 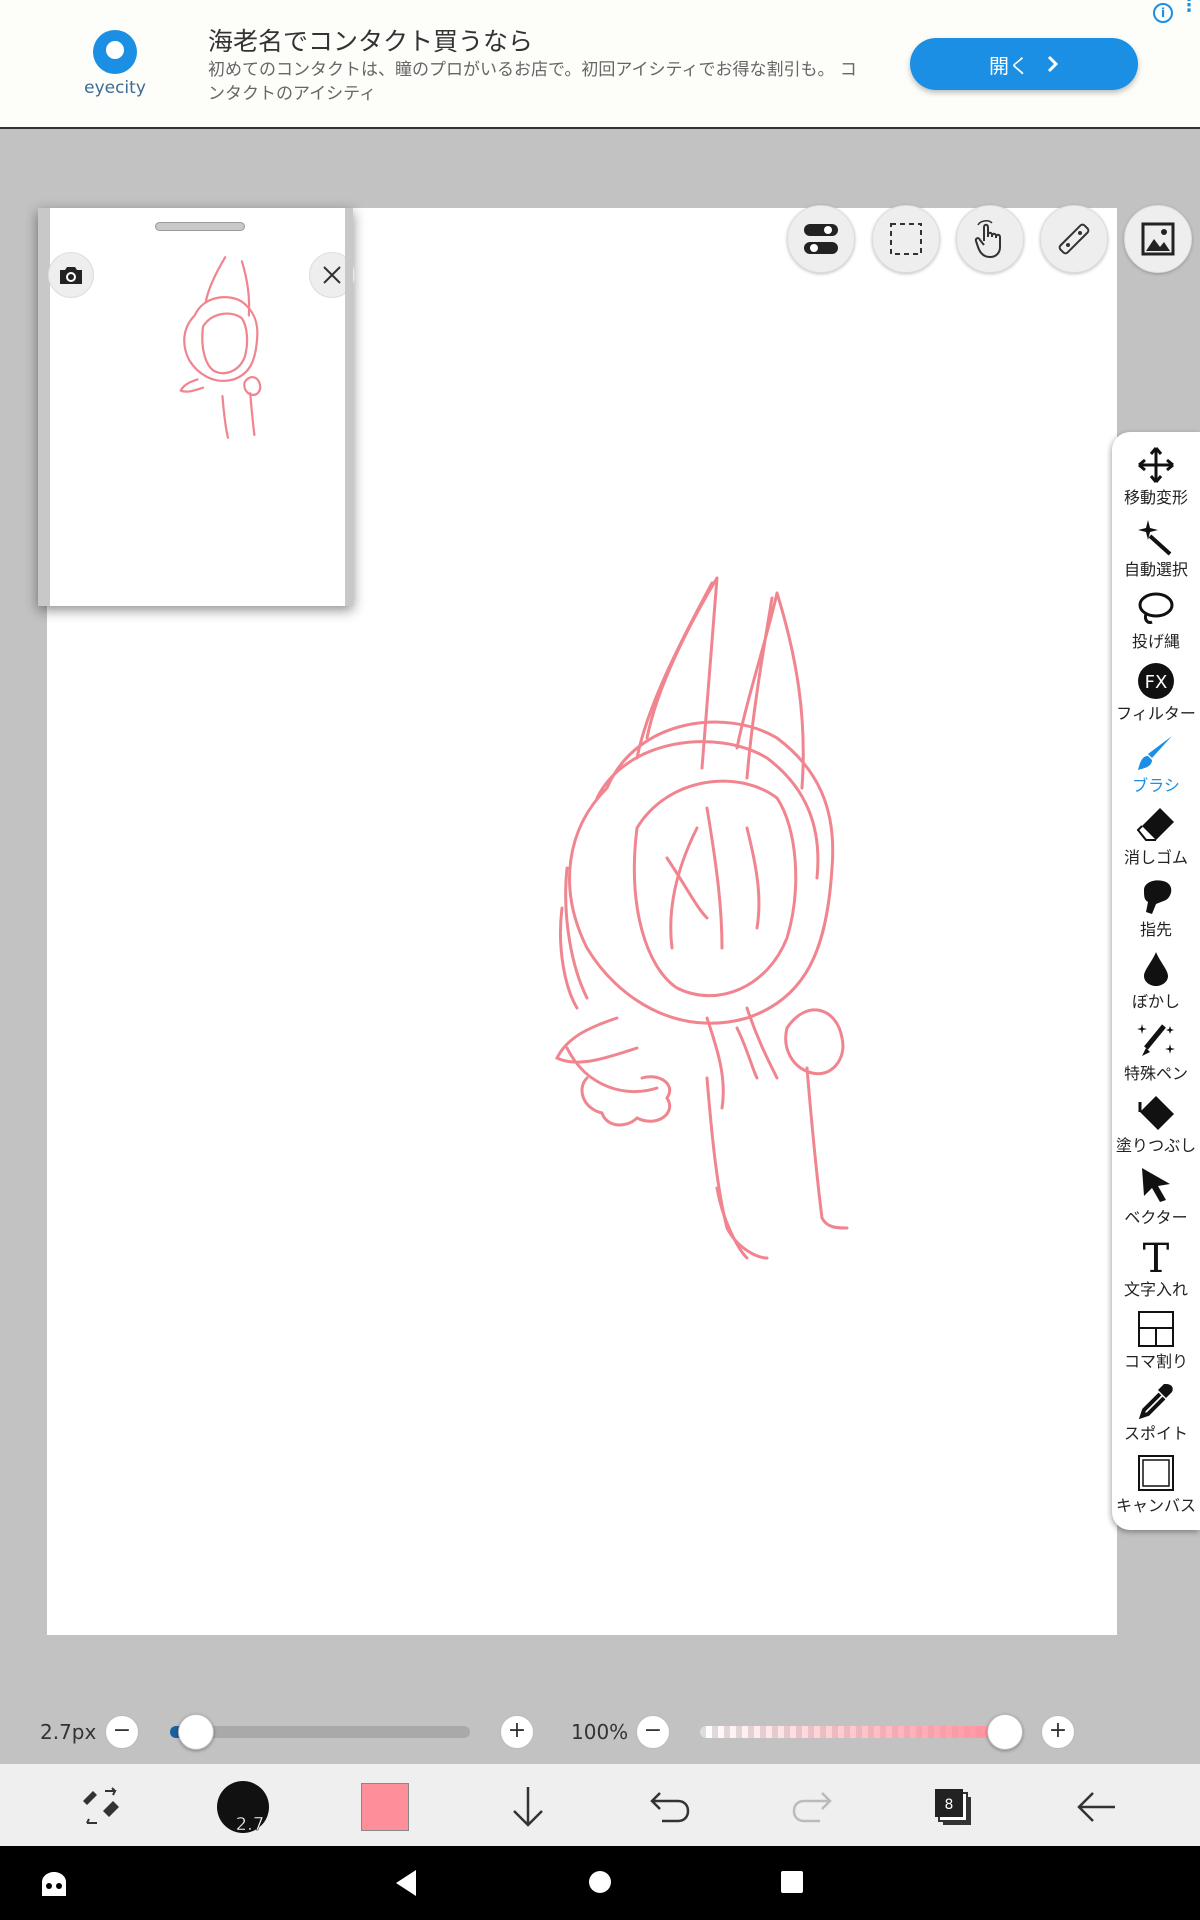 I want to click on undo-button, so click(x=670, y=1807).